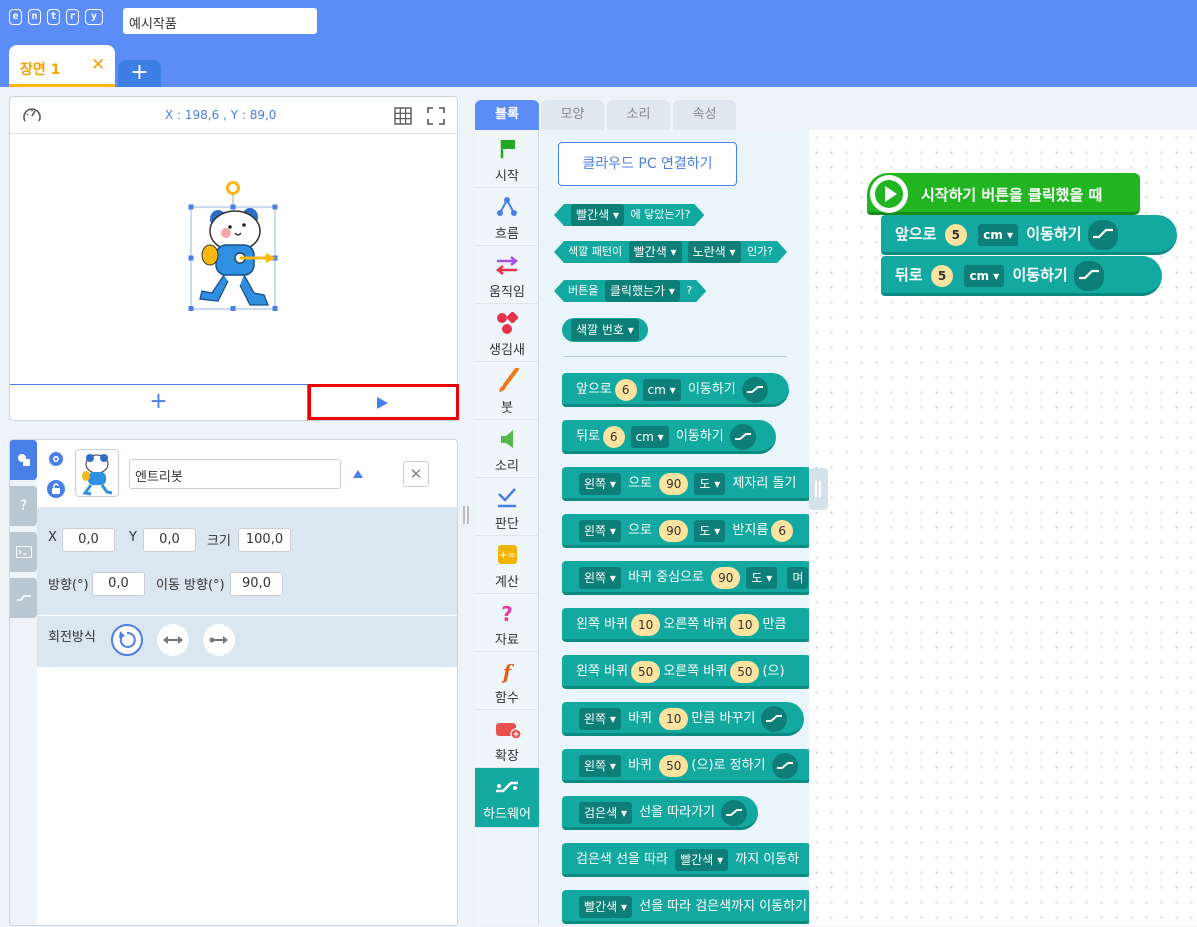  Describe the element at coordinates (507, 217) in the screenshot. I see `category-flow: 흐름` at that location.